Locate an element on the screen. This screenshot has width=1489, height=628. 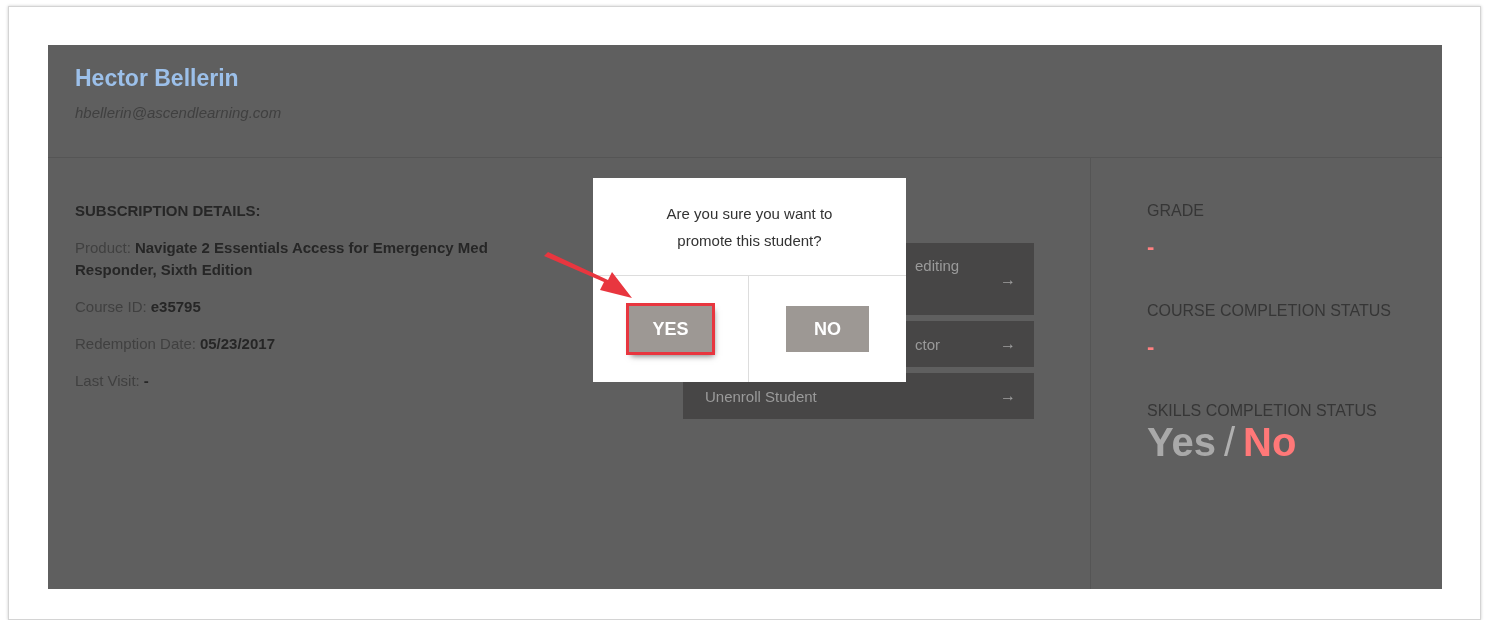
student-name: Hector Bellerin is located at coordinates (157, 78).